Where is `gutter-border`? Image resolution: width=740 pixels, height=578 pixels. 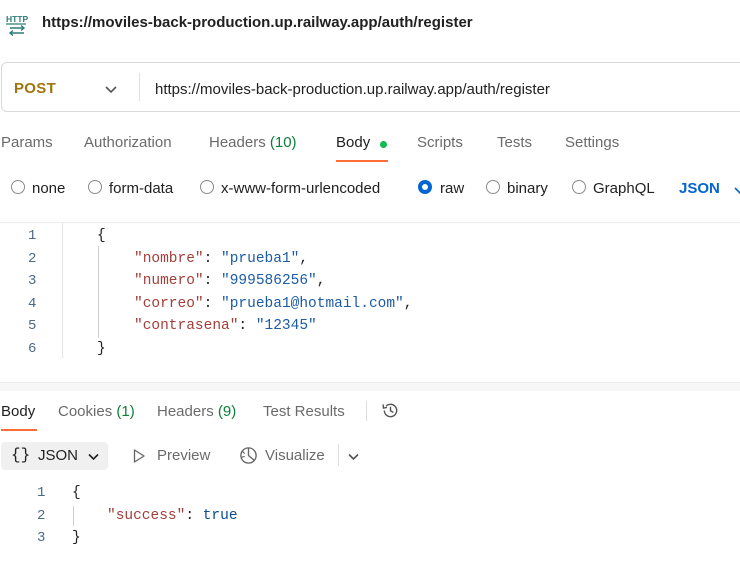 gutter-border is located at coordinates (62, 290).